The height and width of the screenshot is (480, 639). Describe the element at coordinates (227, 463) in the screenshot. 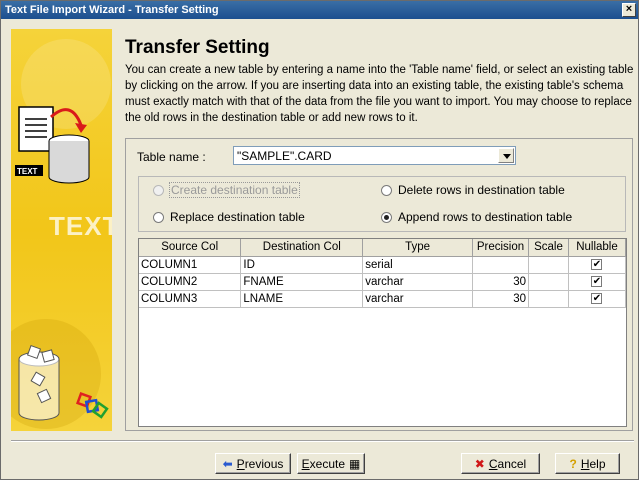

I see `arrow-left-icon: ⬅` at that location.